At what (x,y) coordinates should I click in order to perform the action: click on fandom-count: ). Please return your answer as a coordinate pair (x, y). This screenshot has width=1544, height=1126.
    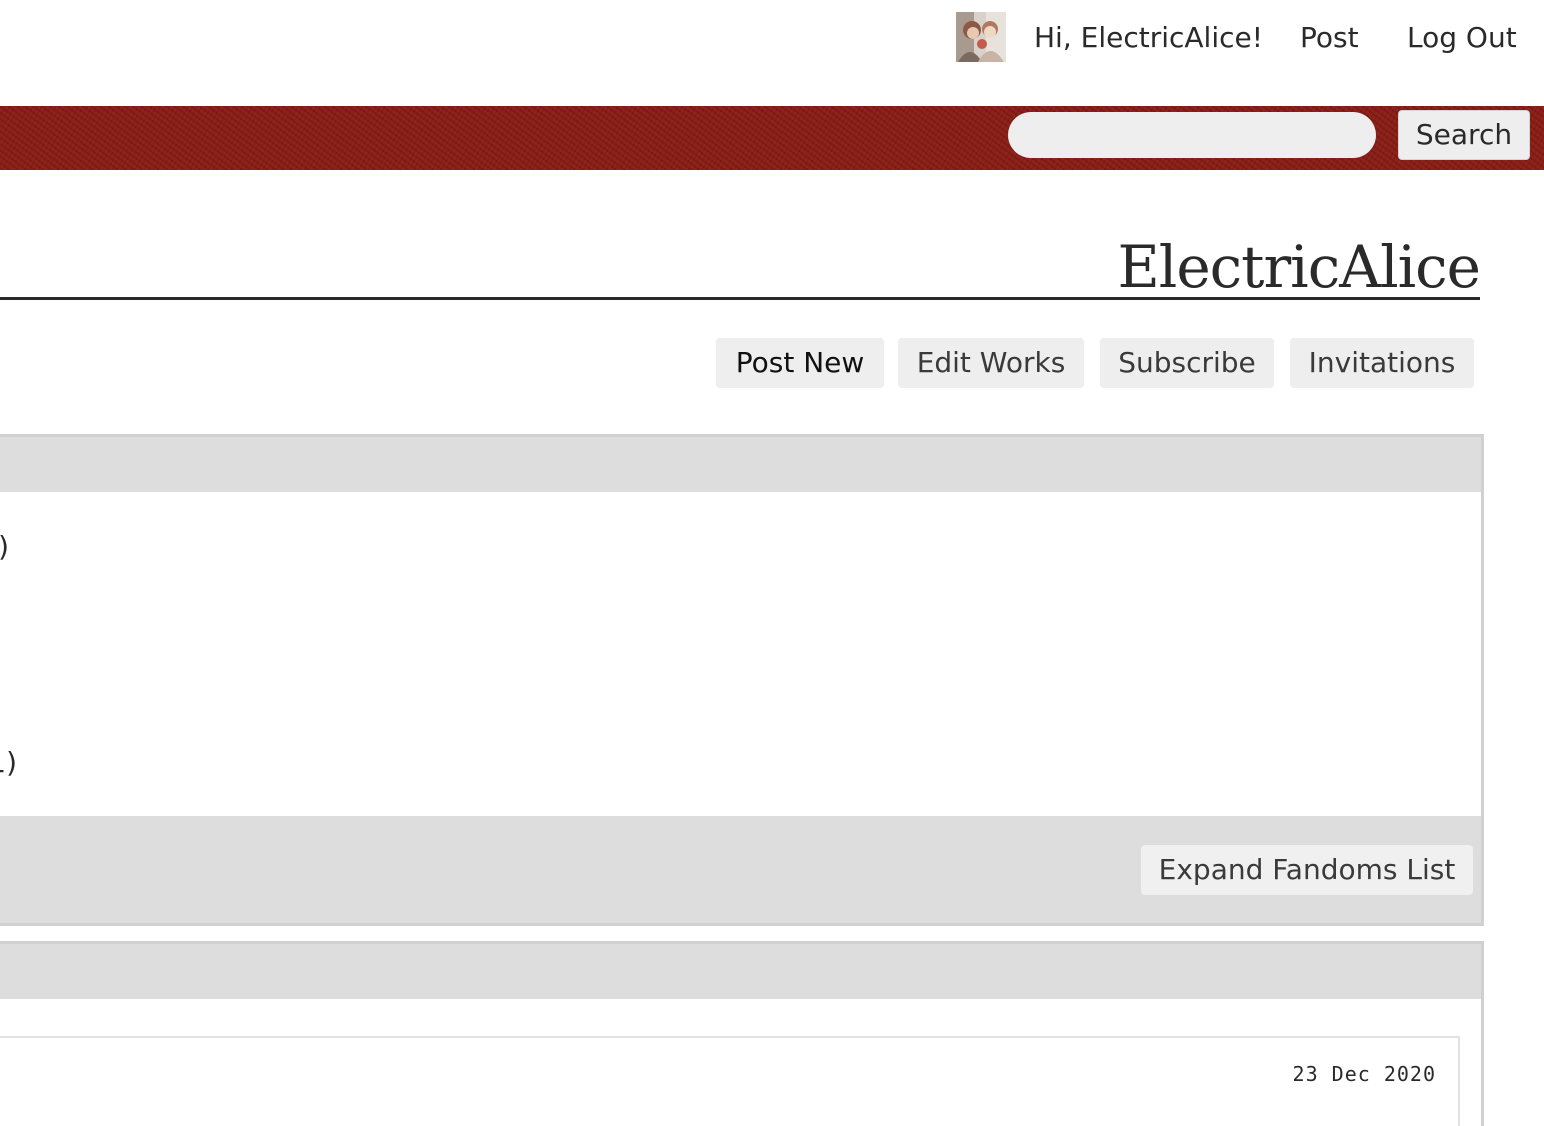
    Looking at the image, I should click on (4, 547).